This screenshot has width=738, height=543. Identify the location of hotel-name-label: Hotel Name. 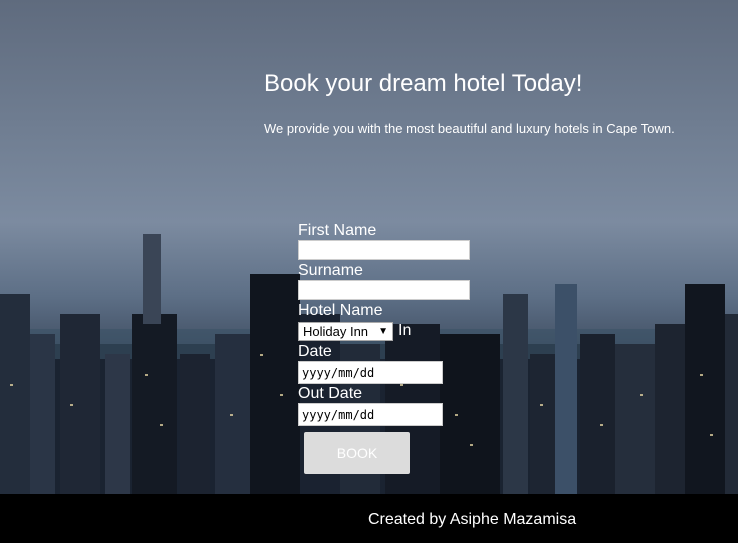
(340, 310).